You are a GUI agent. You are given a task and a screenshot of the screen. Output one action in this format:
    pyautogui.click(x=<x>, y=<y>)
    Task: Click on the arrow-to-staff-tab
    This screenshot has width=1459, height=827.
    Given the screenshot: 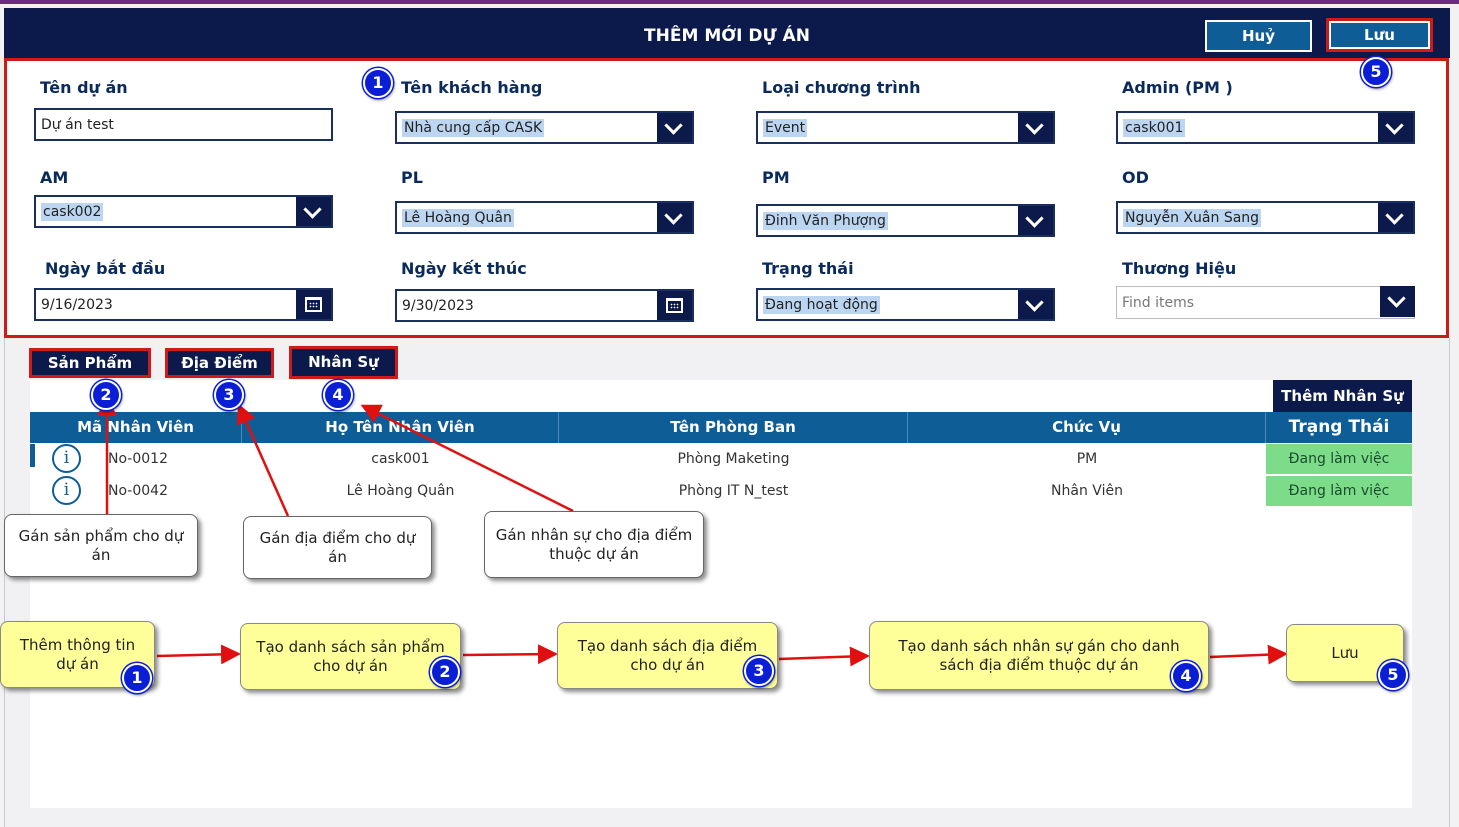 What is the action you would take?
    pyautogui.click(x=467, y=458)
    